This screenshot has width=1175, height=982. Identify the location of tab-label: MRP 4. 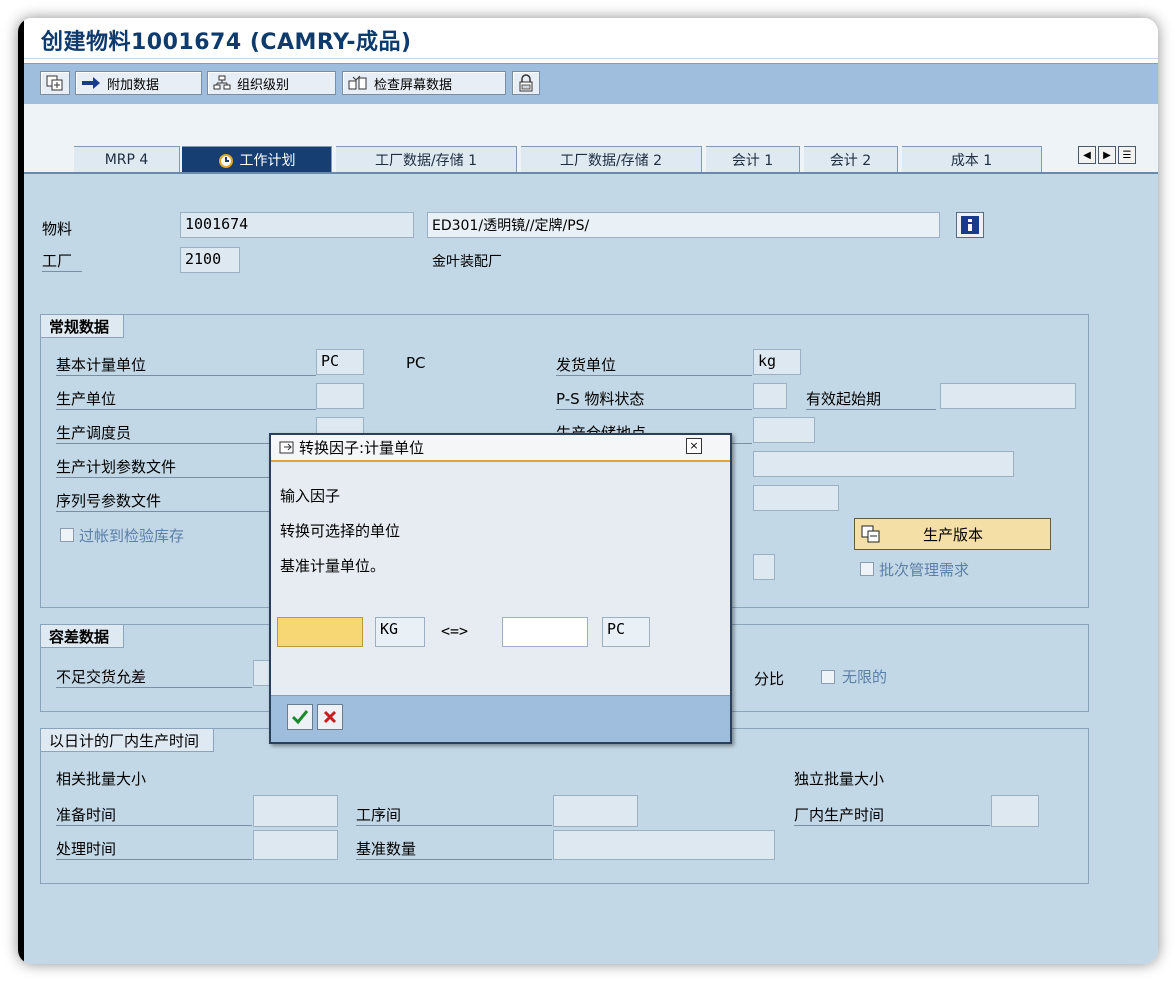
(126, 159).